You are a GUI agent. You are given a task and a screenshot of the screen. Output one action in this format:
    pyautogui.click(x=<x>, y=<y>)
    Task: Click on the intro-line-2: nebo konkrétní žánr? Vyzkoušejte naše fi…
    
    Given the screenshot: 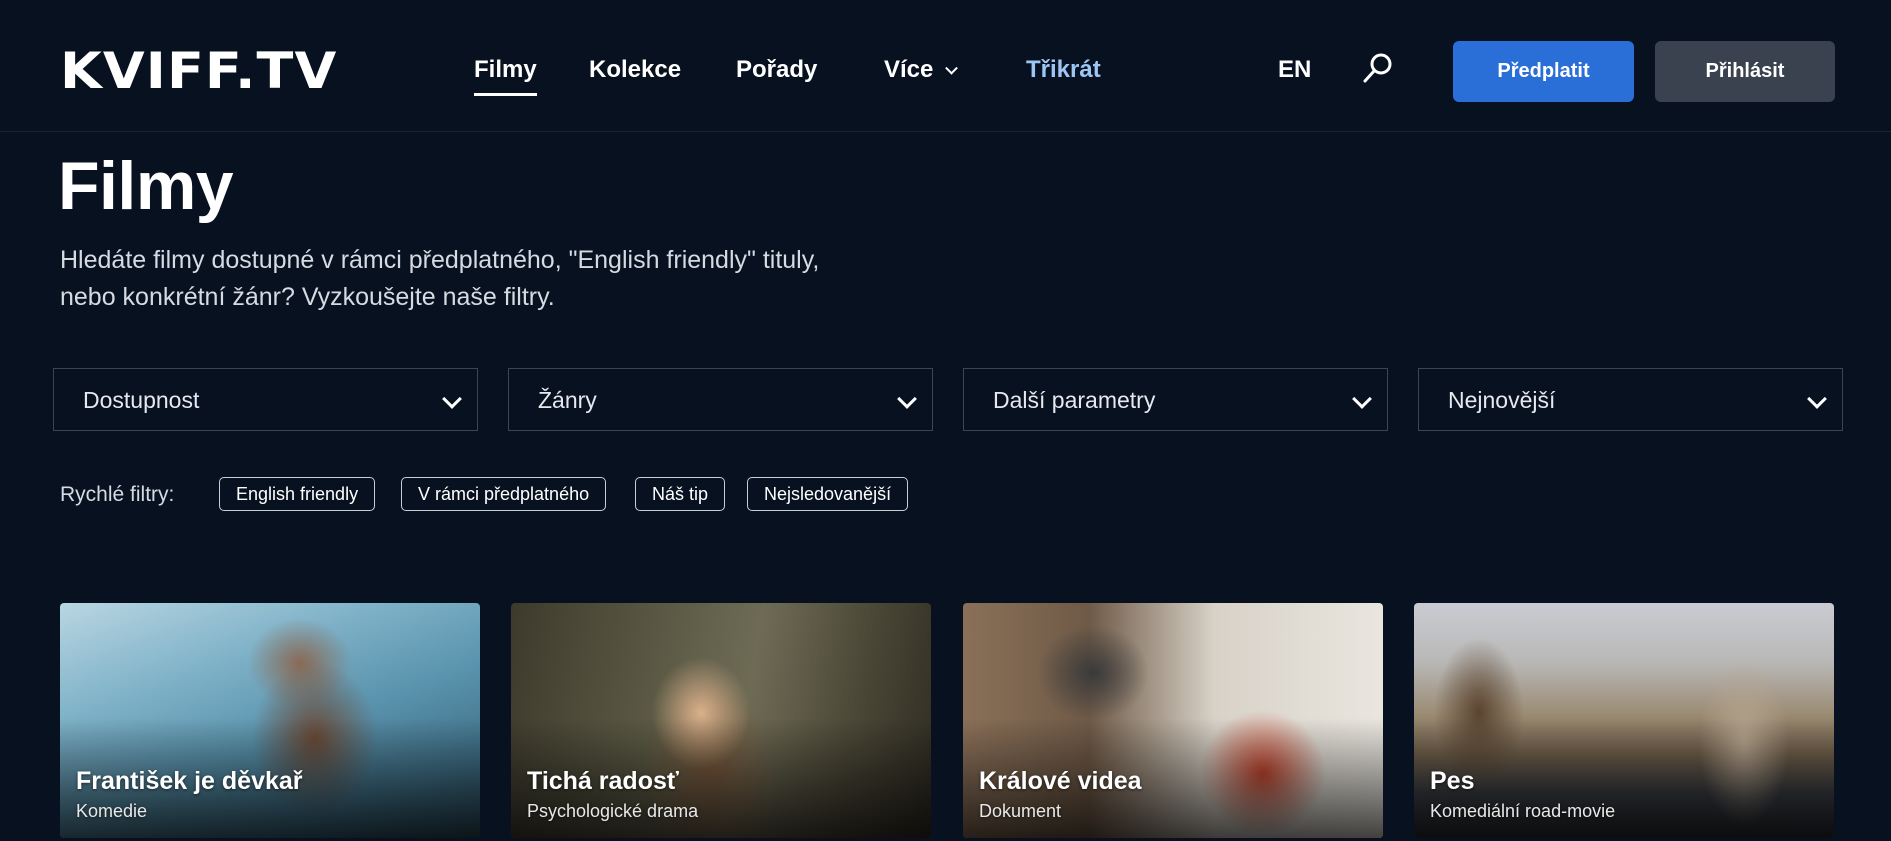 What is the action you would take?
    pyautogui.click(x=307, y=297)
    